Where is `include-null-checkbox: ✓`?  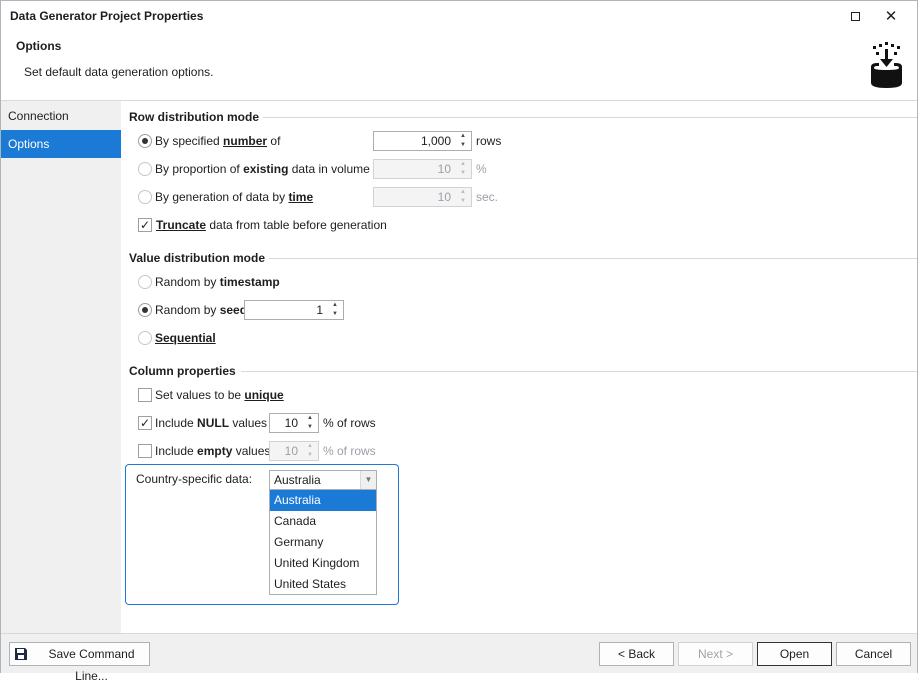
include-null-checkbox: ✓ is located at coordinates (145, 423).